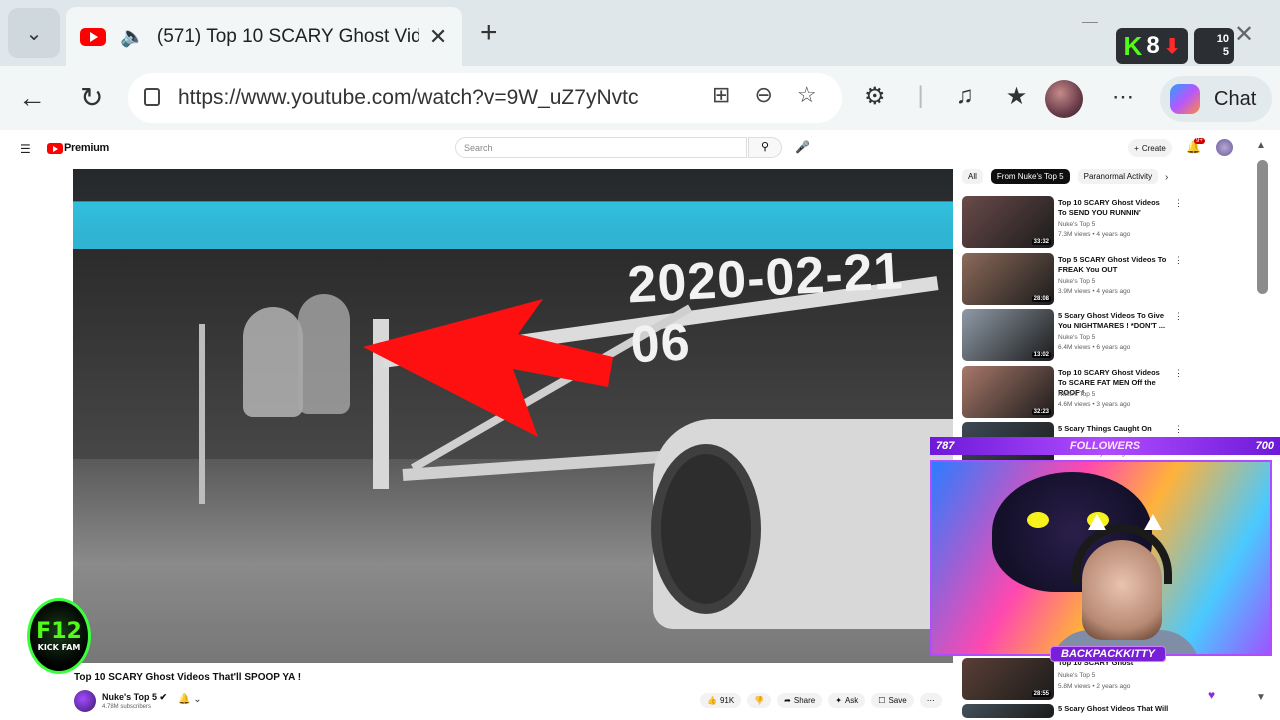 The image size is (1280, 720). Describe the element at coordinates (838, 700) in the screenshot. I see `sparkle-icon: ✦` at that location.